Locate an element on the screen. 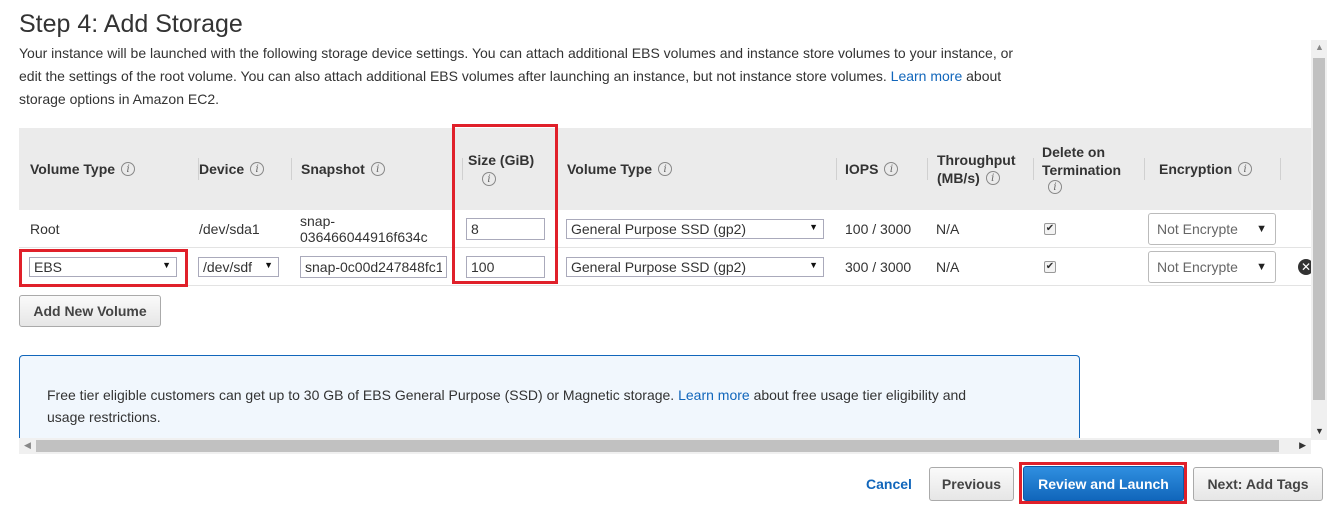 This screenshot has height=513, width=1327. header-delete-on-termination: Delete on Termination i is located at coordinates (1093, 169).